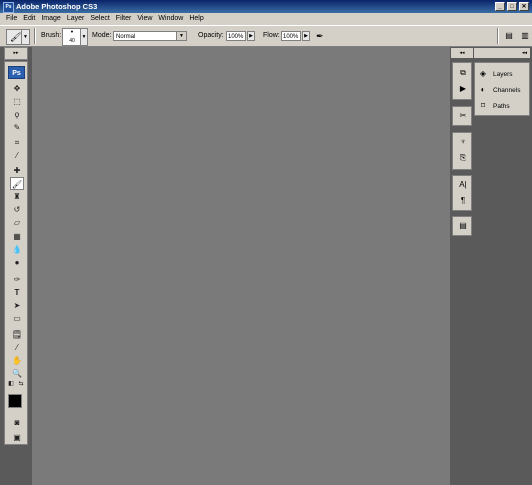 This screenshot has width=532, height=485. Describe the element at coordinates (509, 36) in the screenshot. I see `palette-well-icon: ▤` at that location.